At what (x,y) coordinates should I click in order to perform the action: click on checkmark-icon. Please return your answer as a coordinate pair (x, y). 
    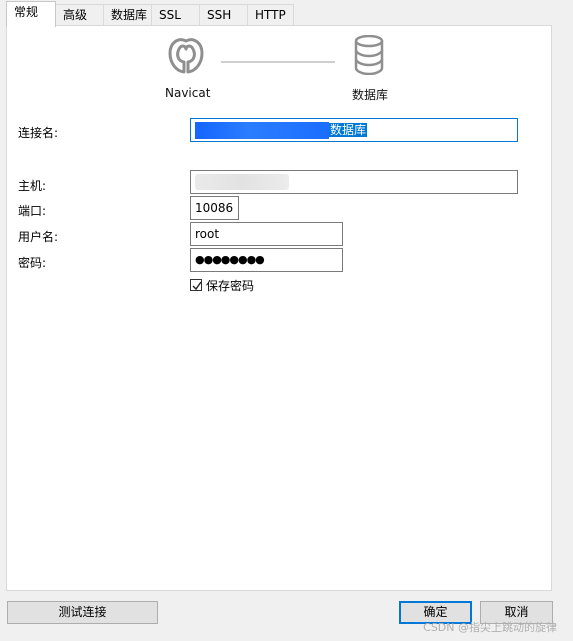
    Looking at the image, I should click on (197, 286).